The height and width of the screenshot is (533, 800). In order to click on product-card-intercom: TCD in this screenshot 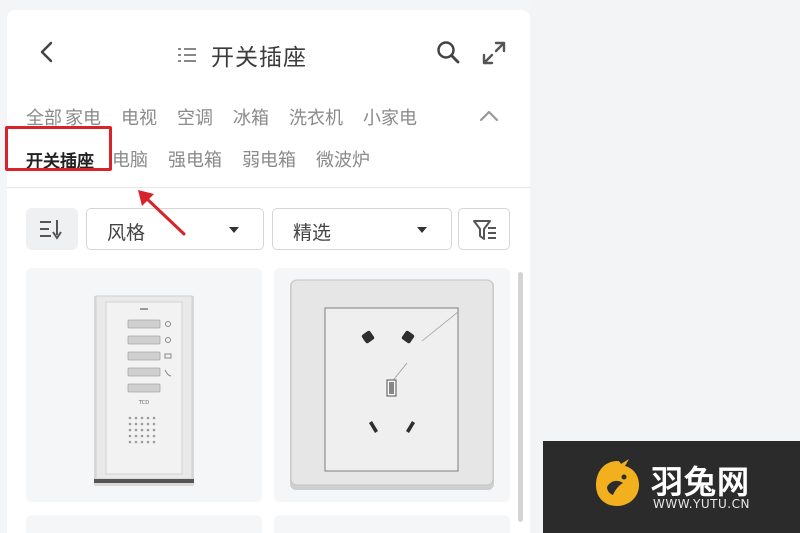, I will do `click(144, 385)`.